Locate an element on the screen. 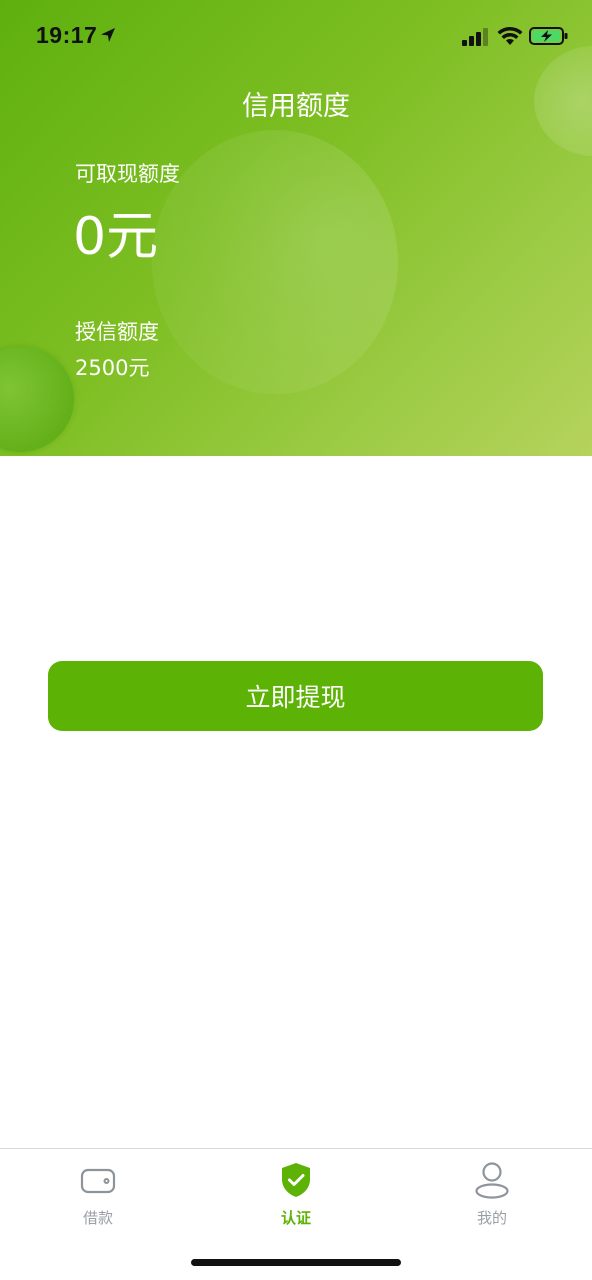 The height and width of the screenshot is (1280, 592). wallet-icon is located at coordinates (98, 1181).